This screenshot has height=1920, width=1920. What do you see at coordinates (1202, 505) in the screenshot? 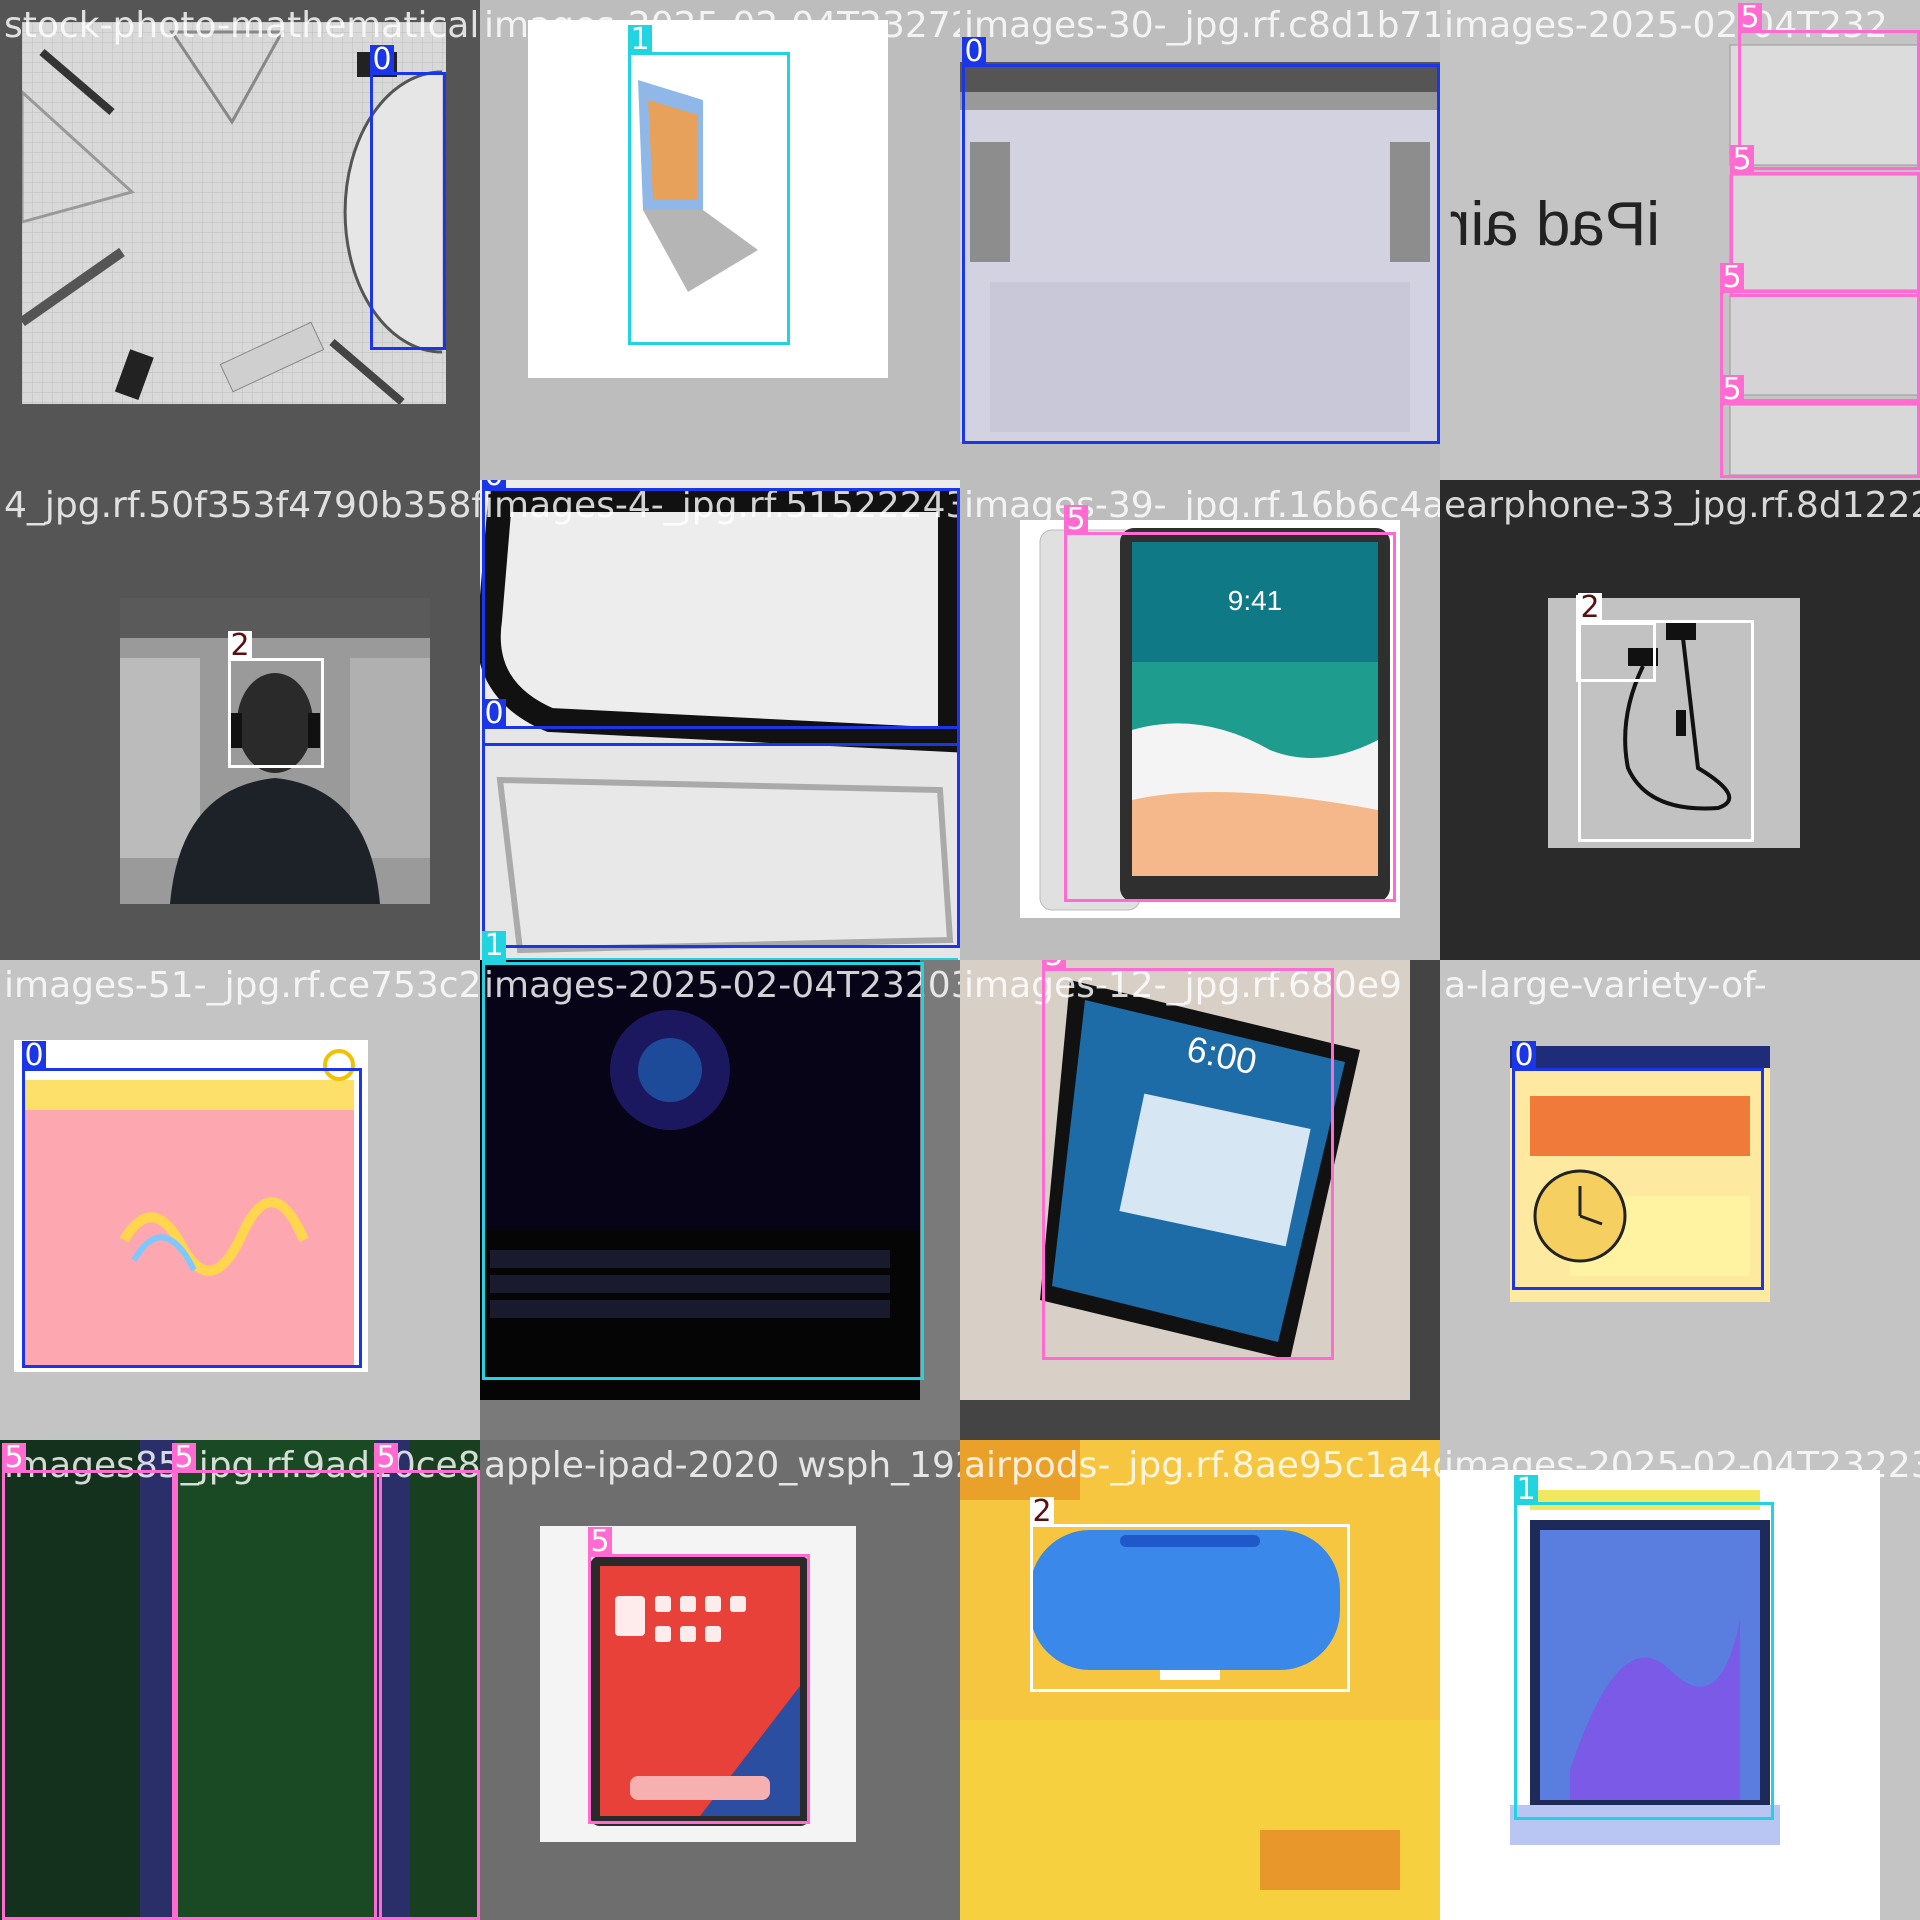
I see `tile-filename: images-39-_jpg.rf.16b6c4a1f6` at bounding box center [1202, 505].